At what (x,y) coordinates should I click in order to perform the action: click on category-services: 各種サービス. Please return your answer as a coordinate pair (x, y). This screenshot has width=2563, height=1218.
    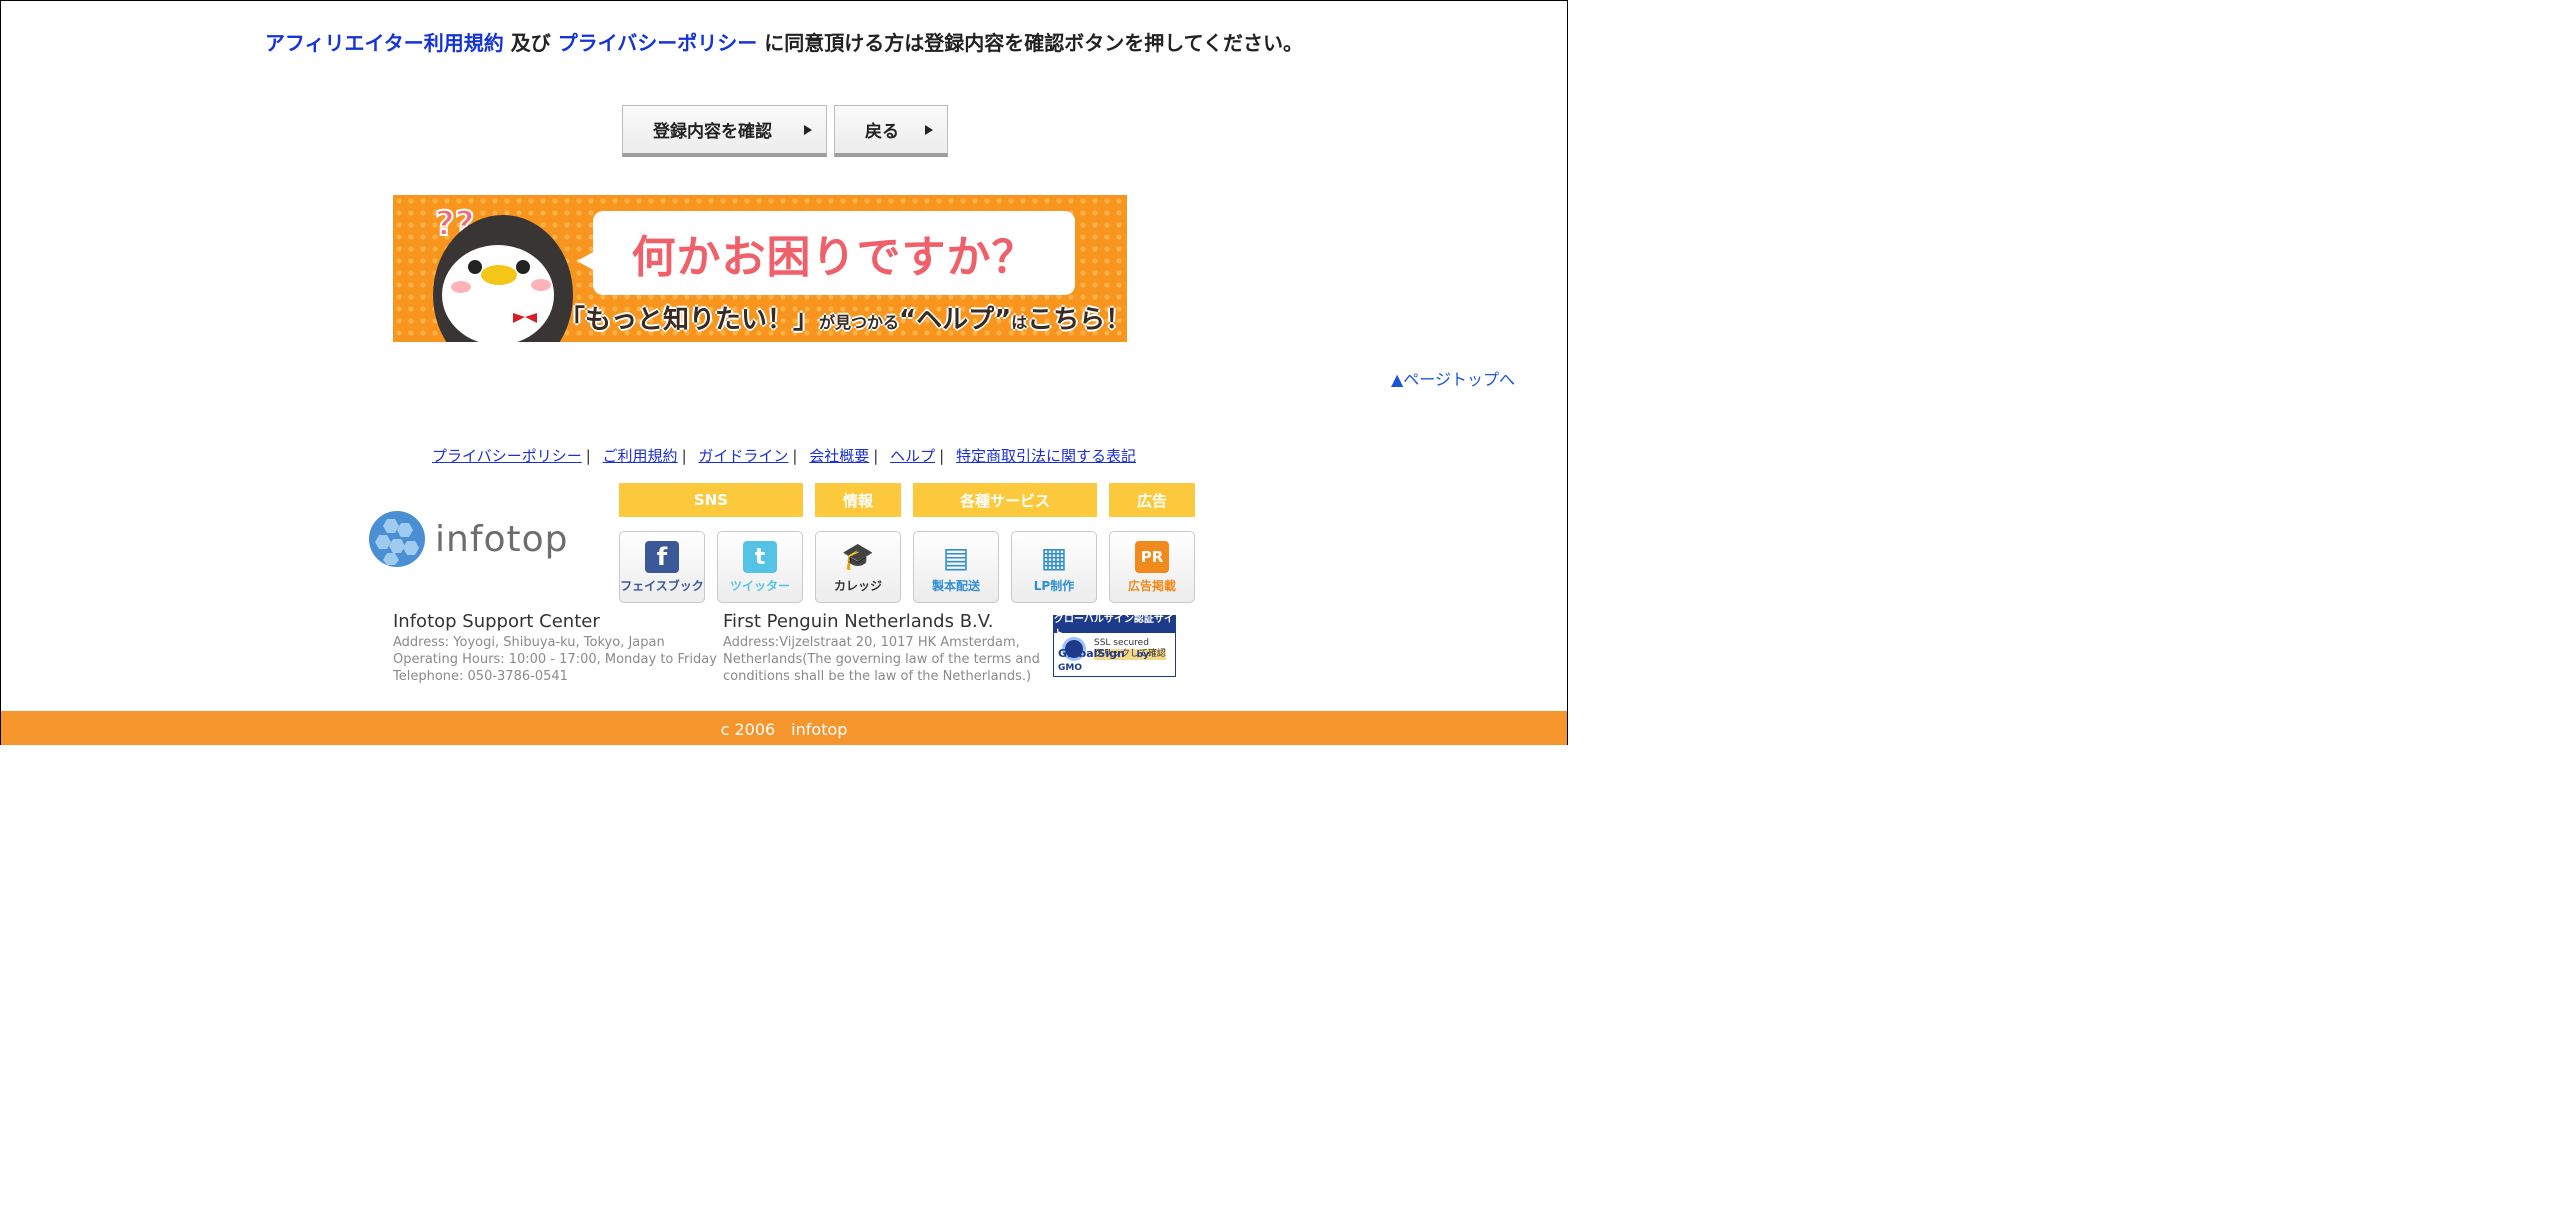
    Looking at the image, I should click on (1005, 500).